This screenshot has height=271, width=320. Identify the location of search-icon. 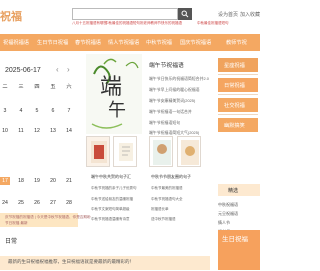
(185, 14).